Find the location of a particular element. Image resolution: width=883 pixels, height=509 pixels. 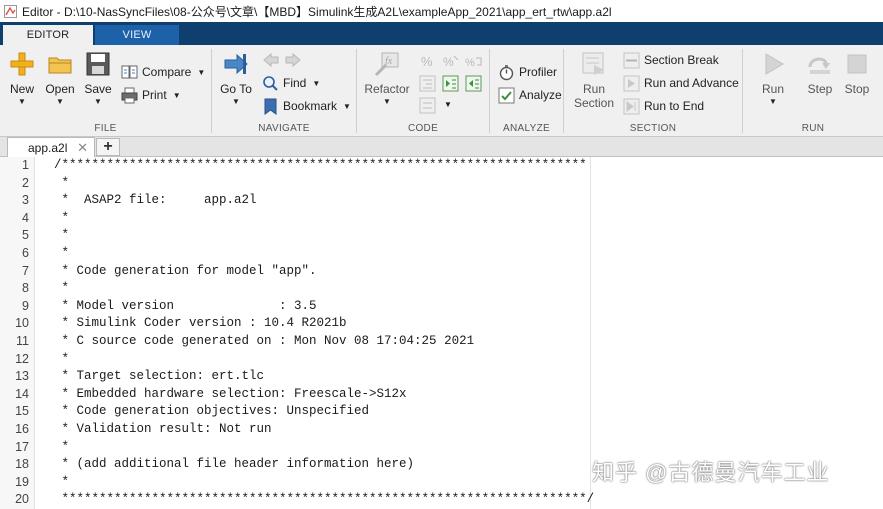

ribbon-tab-bar: EDITOR VIEW is located at coordinates (441, 33).